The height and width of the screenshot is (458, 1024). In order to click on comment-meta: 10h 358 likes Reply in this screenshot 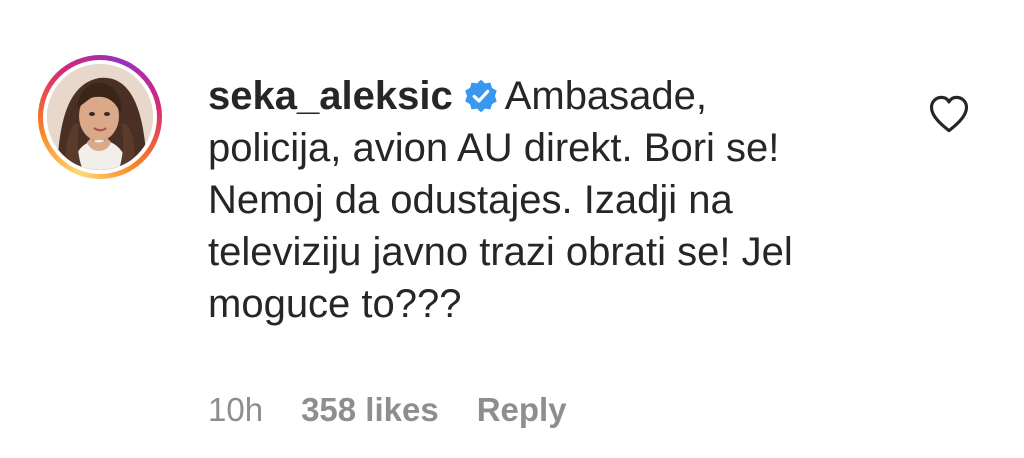, I will do `click(387, 410)`.